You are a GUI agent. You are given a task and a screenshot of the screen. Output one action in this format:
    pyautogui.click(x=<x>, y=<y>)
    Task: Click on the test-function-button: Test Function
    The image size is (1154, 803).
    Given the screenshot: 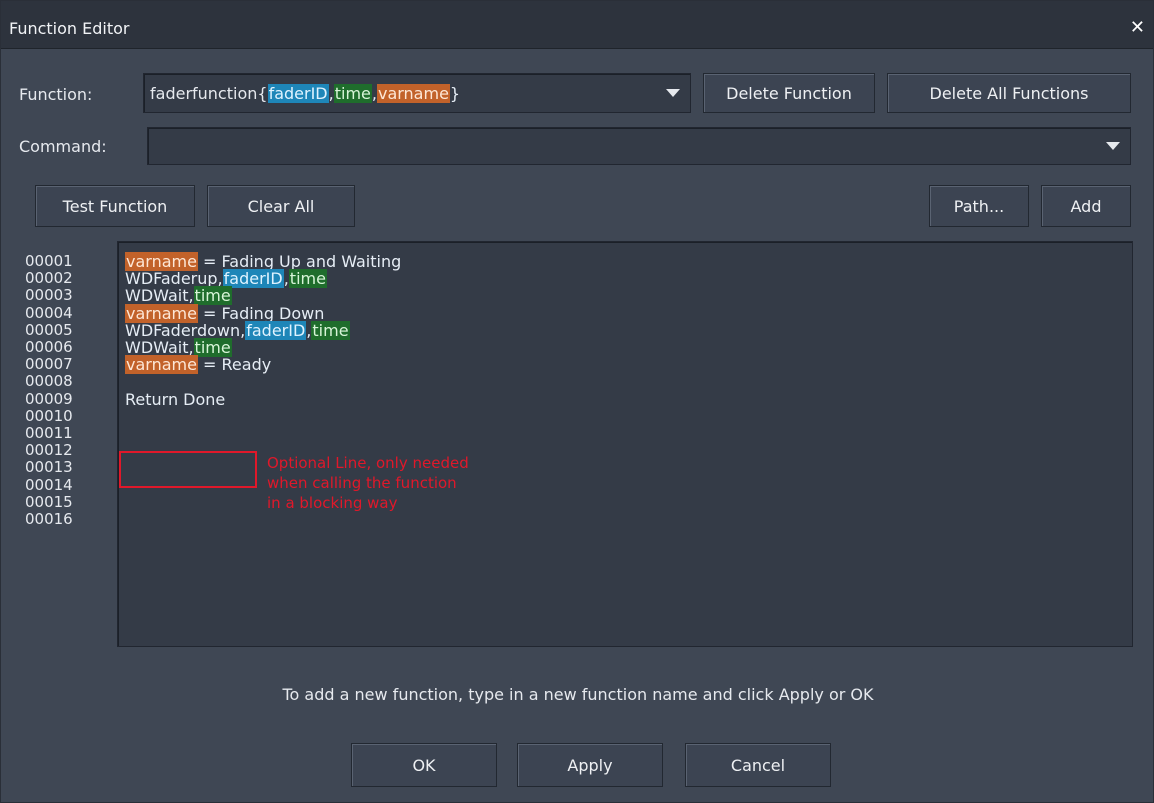 What is the action you would take?
    pyautogui.click(x=115, y=206)
    